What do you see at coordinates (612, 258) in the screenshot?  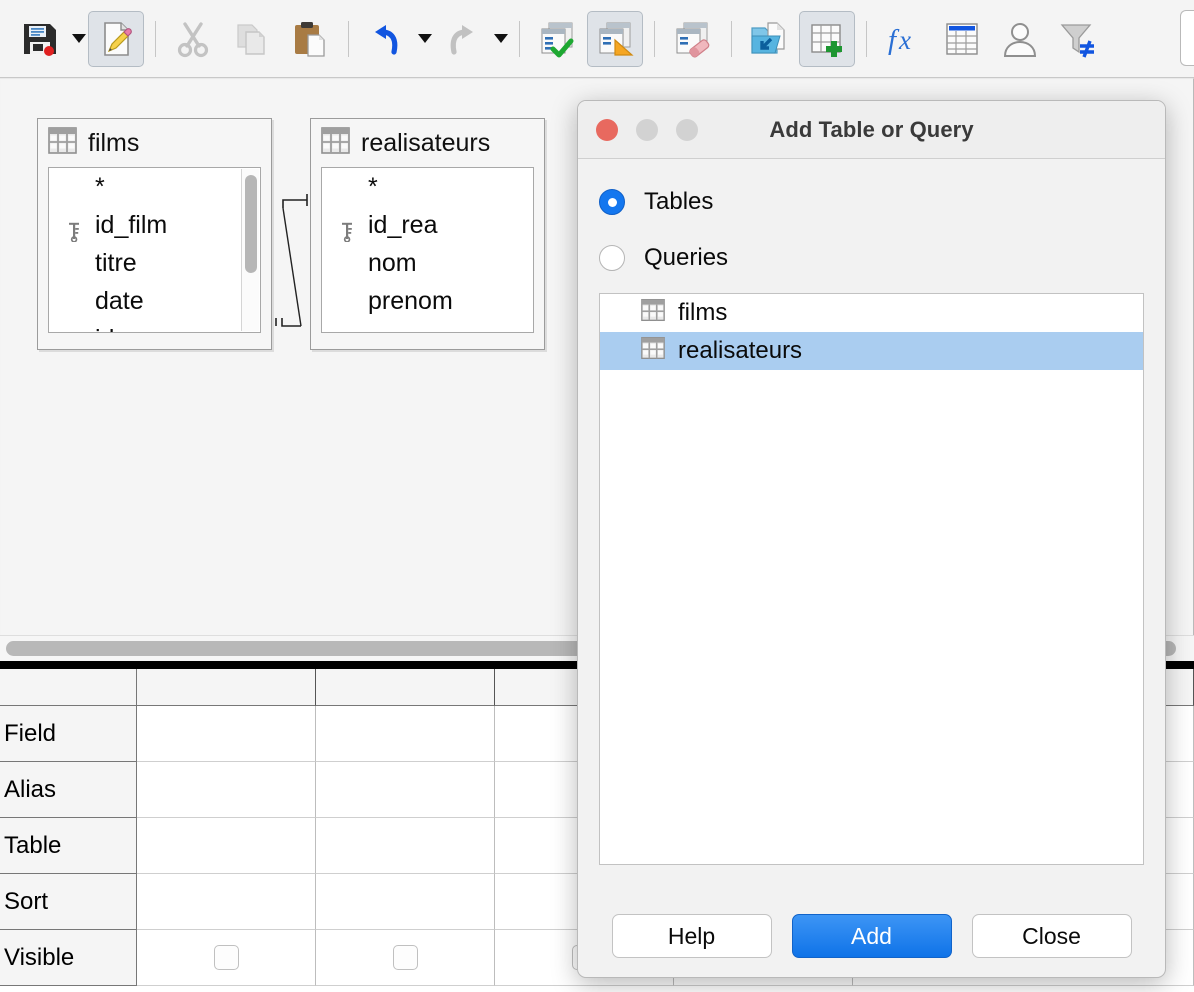 I see `radio-queries` at bounding box center [612, 258].